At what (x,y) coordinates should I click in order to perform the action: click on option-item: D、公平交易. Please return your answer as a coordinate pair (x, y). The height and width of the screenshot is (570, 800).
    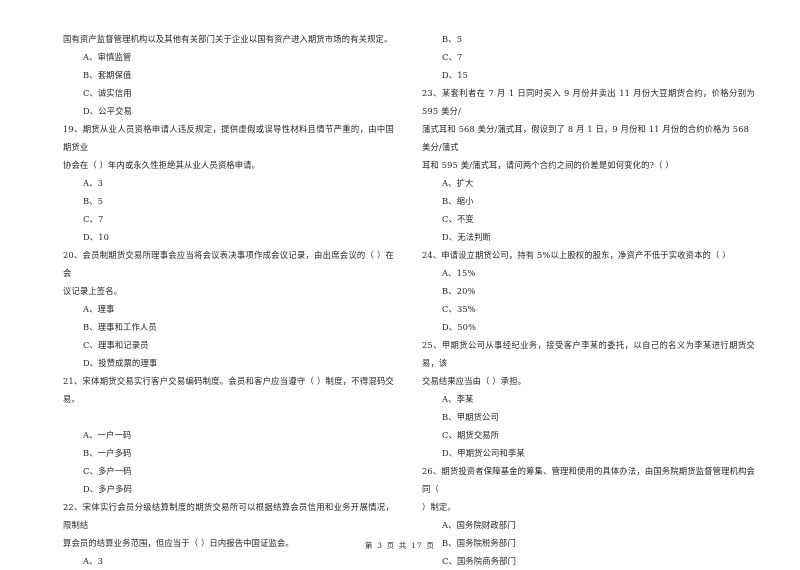
    Looking at the image, I should click on (228, 111).